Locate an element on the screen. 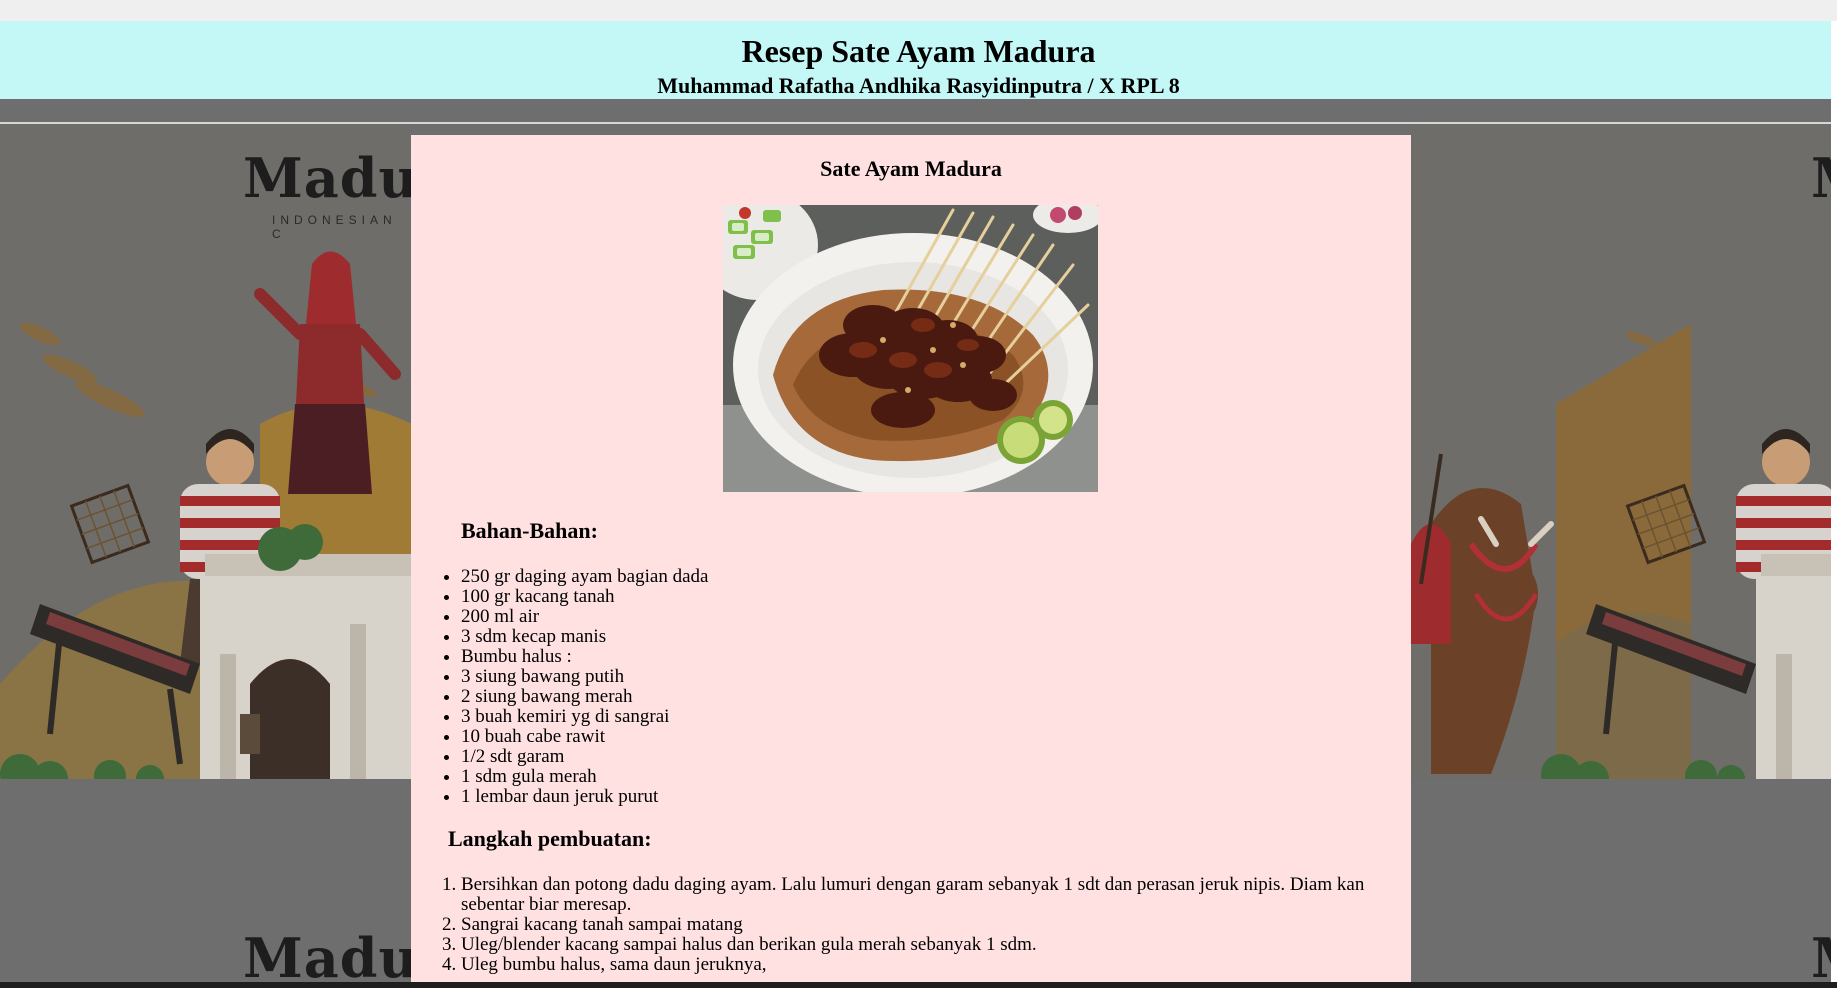  madura-logo-subtitle: INDONESIAN C is located at coordinates (334, 227).